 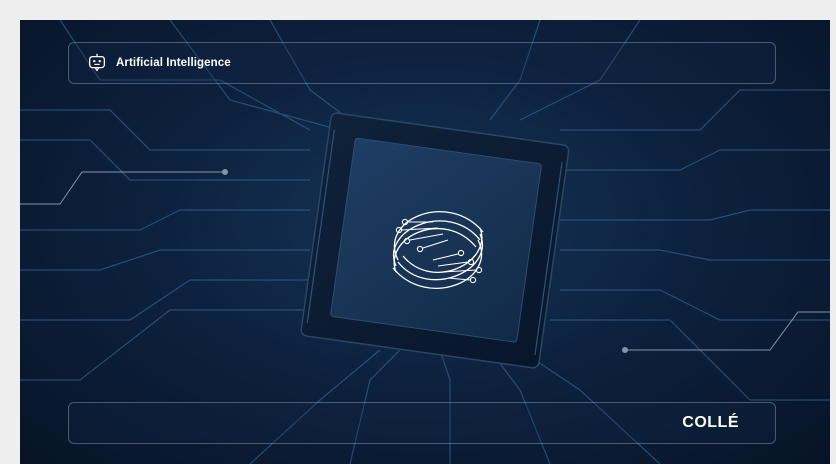 I want to click on brand-logo: COLLÉ, so click(x=710, y=422).